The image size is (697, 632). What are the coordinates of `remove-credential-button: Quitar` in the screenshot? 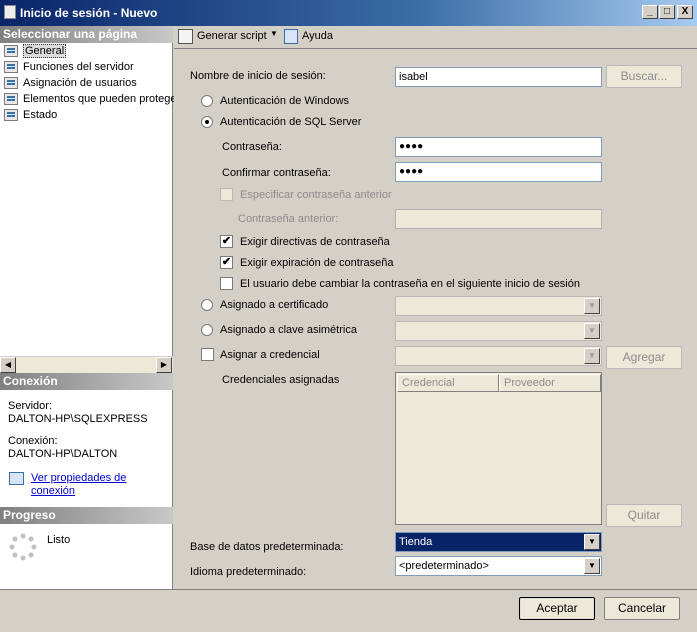 It's located at (644, 515).